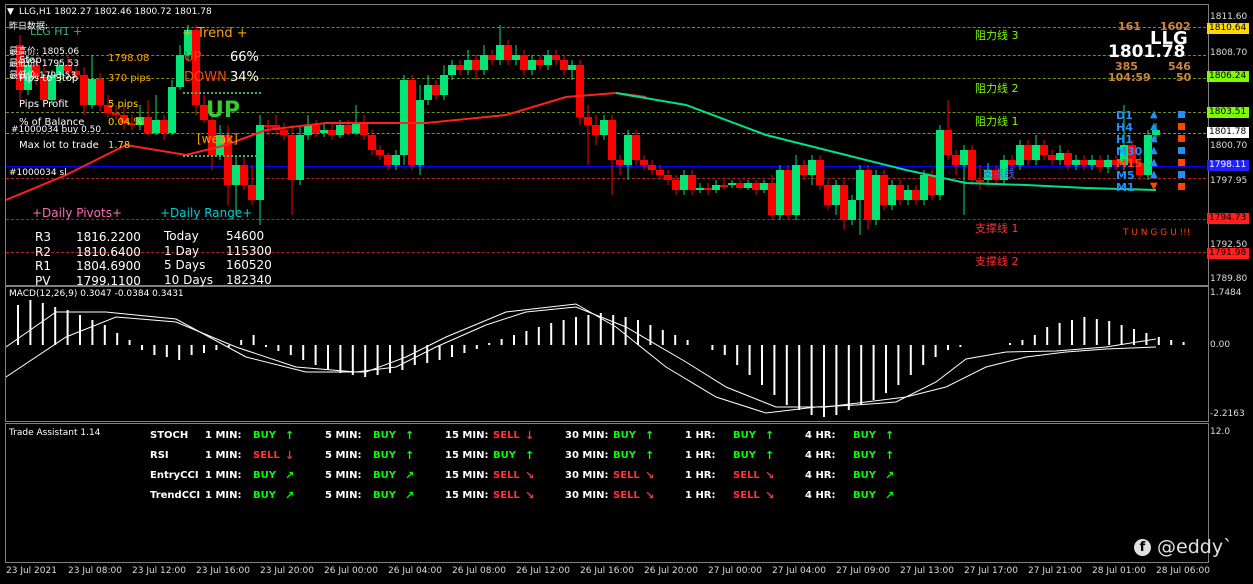  I want to click on stop-label: Stop, so click(30, 60).